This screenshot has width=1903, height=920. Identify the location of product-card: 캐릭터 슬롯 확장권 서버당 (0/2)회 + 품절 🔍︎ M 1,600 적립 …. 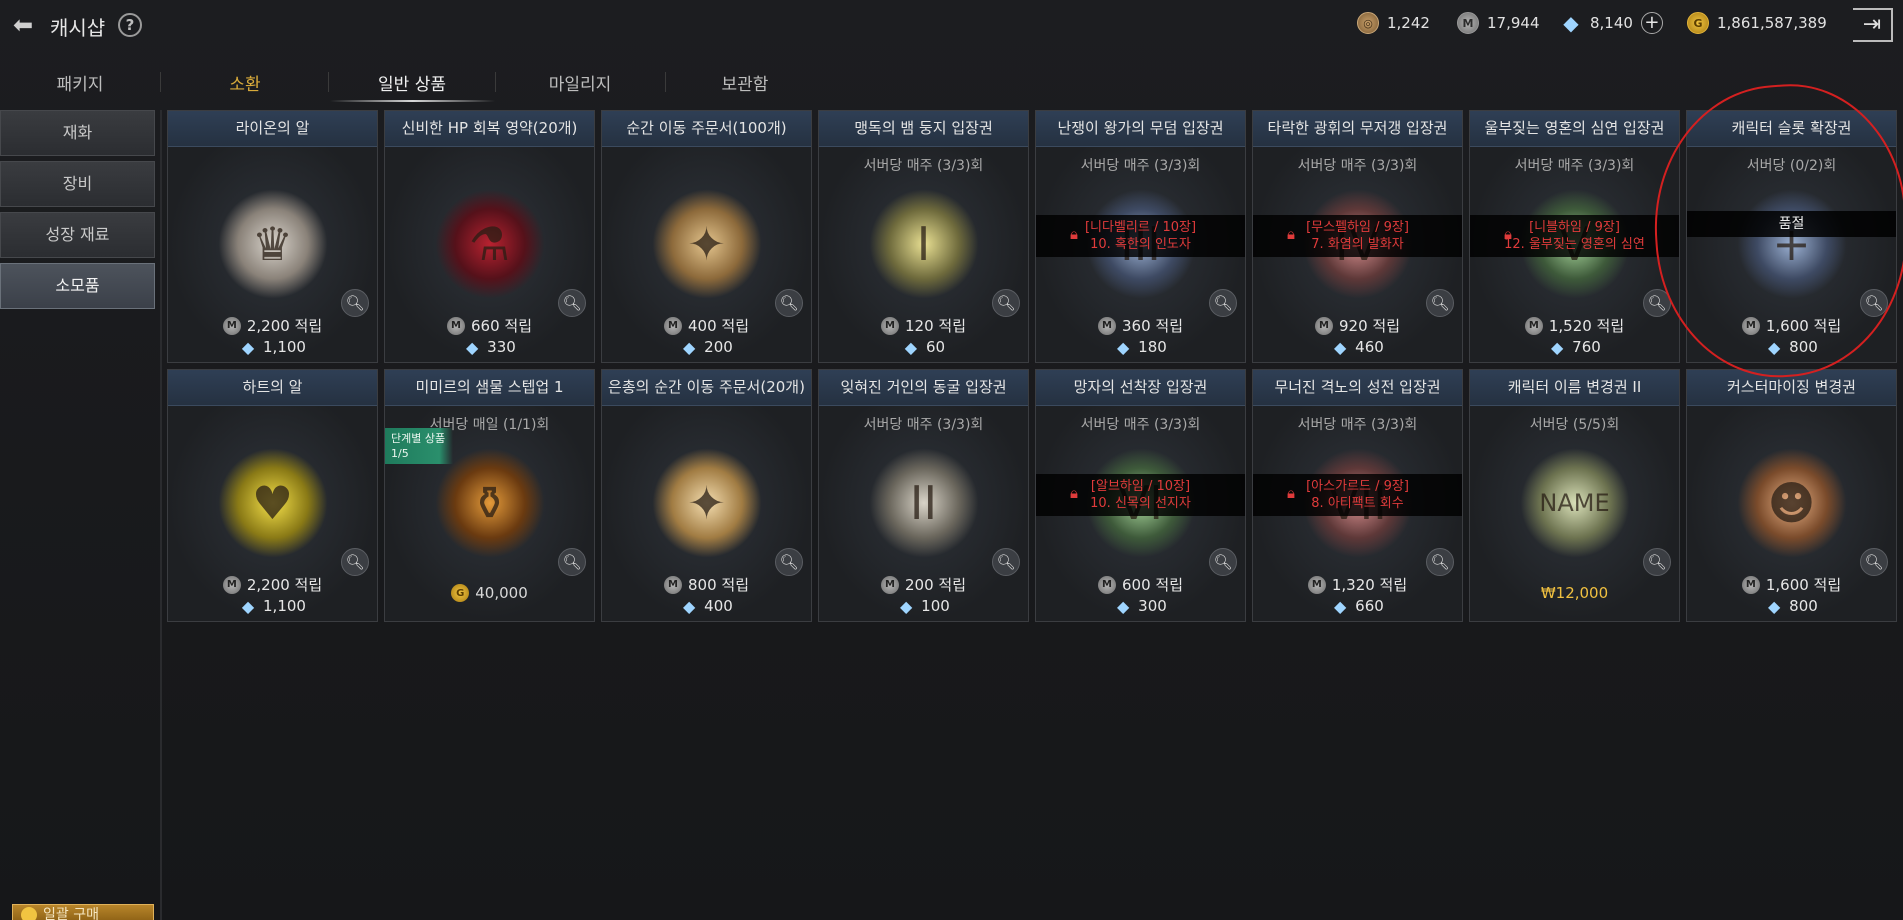
(1791, 236).